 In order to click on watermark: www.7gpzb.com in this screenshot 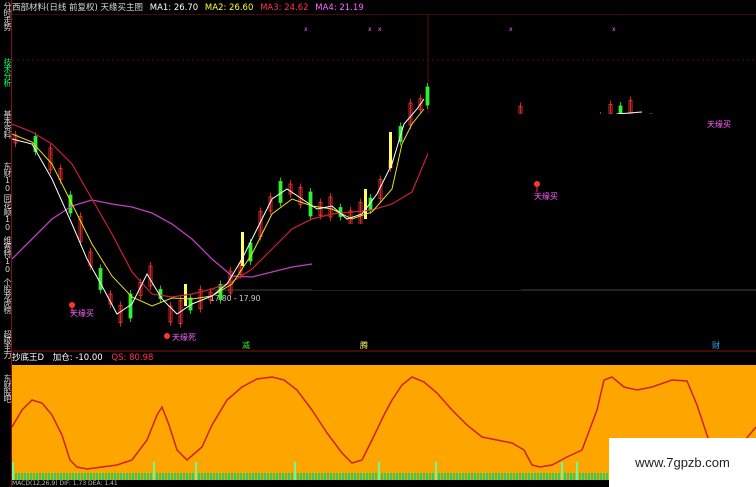, I will do `click(682, 462)`.